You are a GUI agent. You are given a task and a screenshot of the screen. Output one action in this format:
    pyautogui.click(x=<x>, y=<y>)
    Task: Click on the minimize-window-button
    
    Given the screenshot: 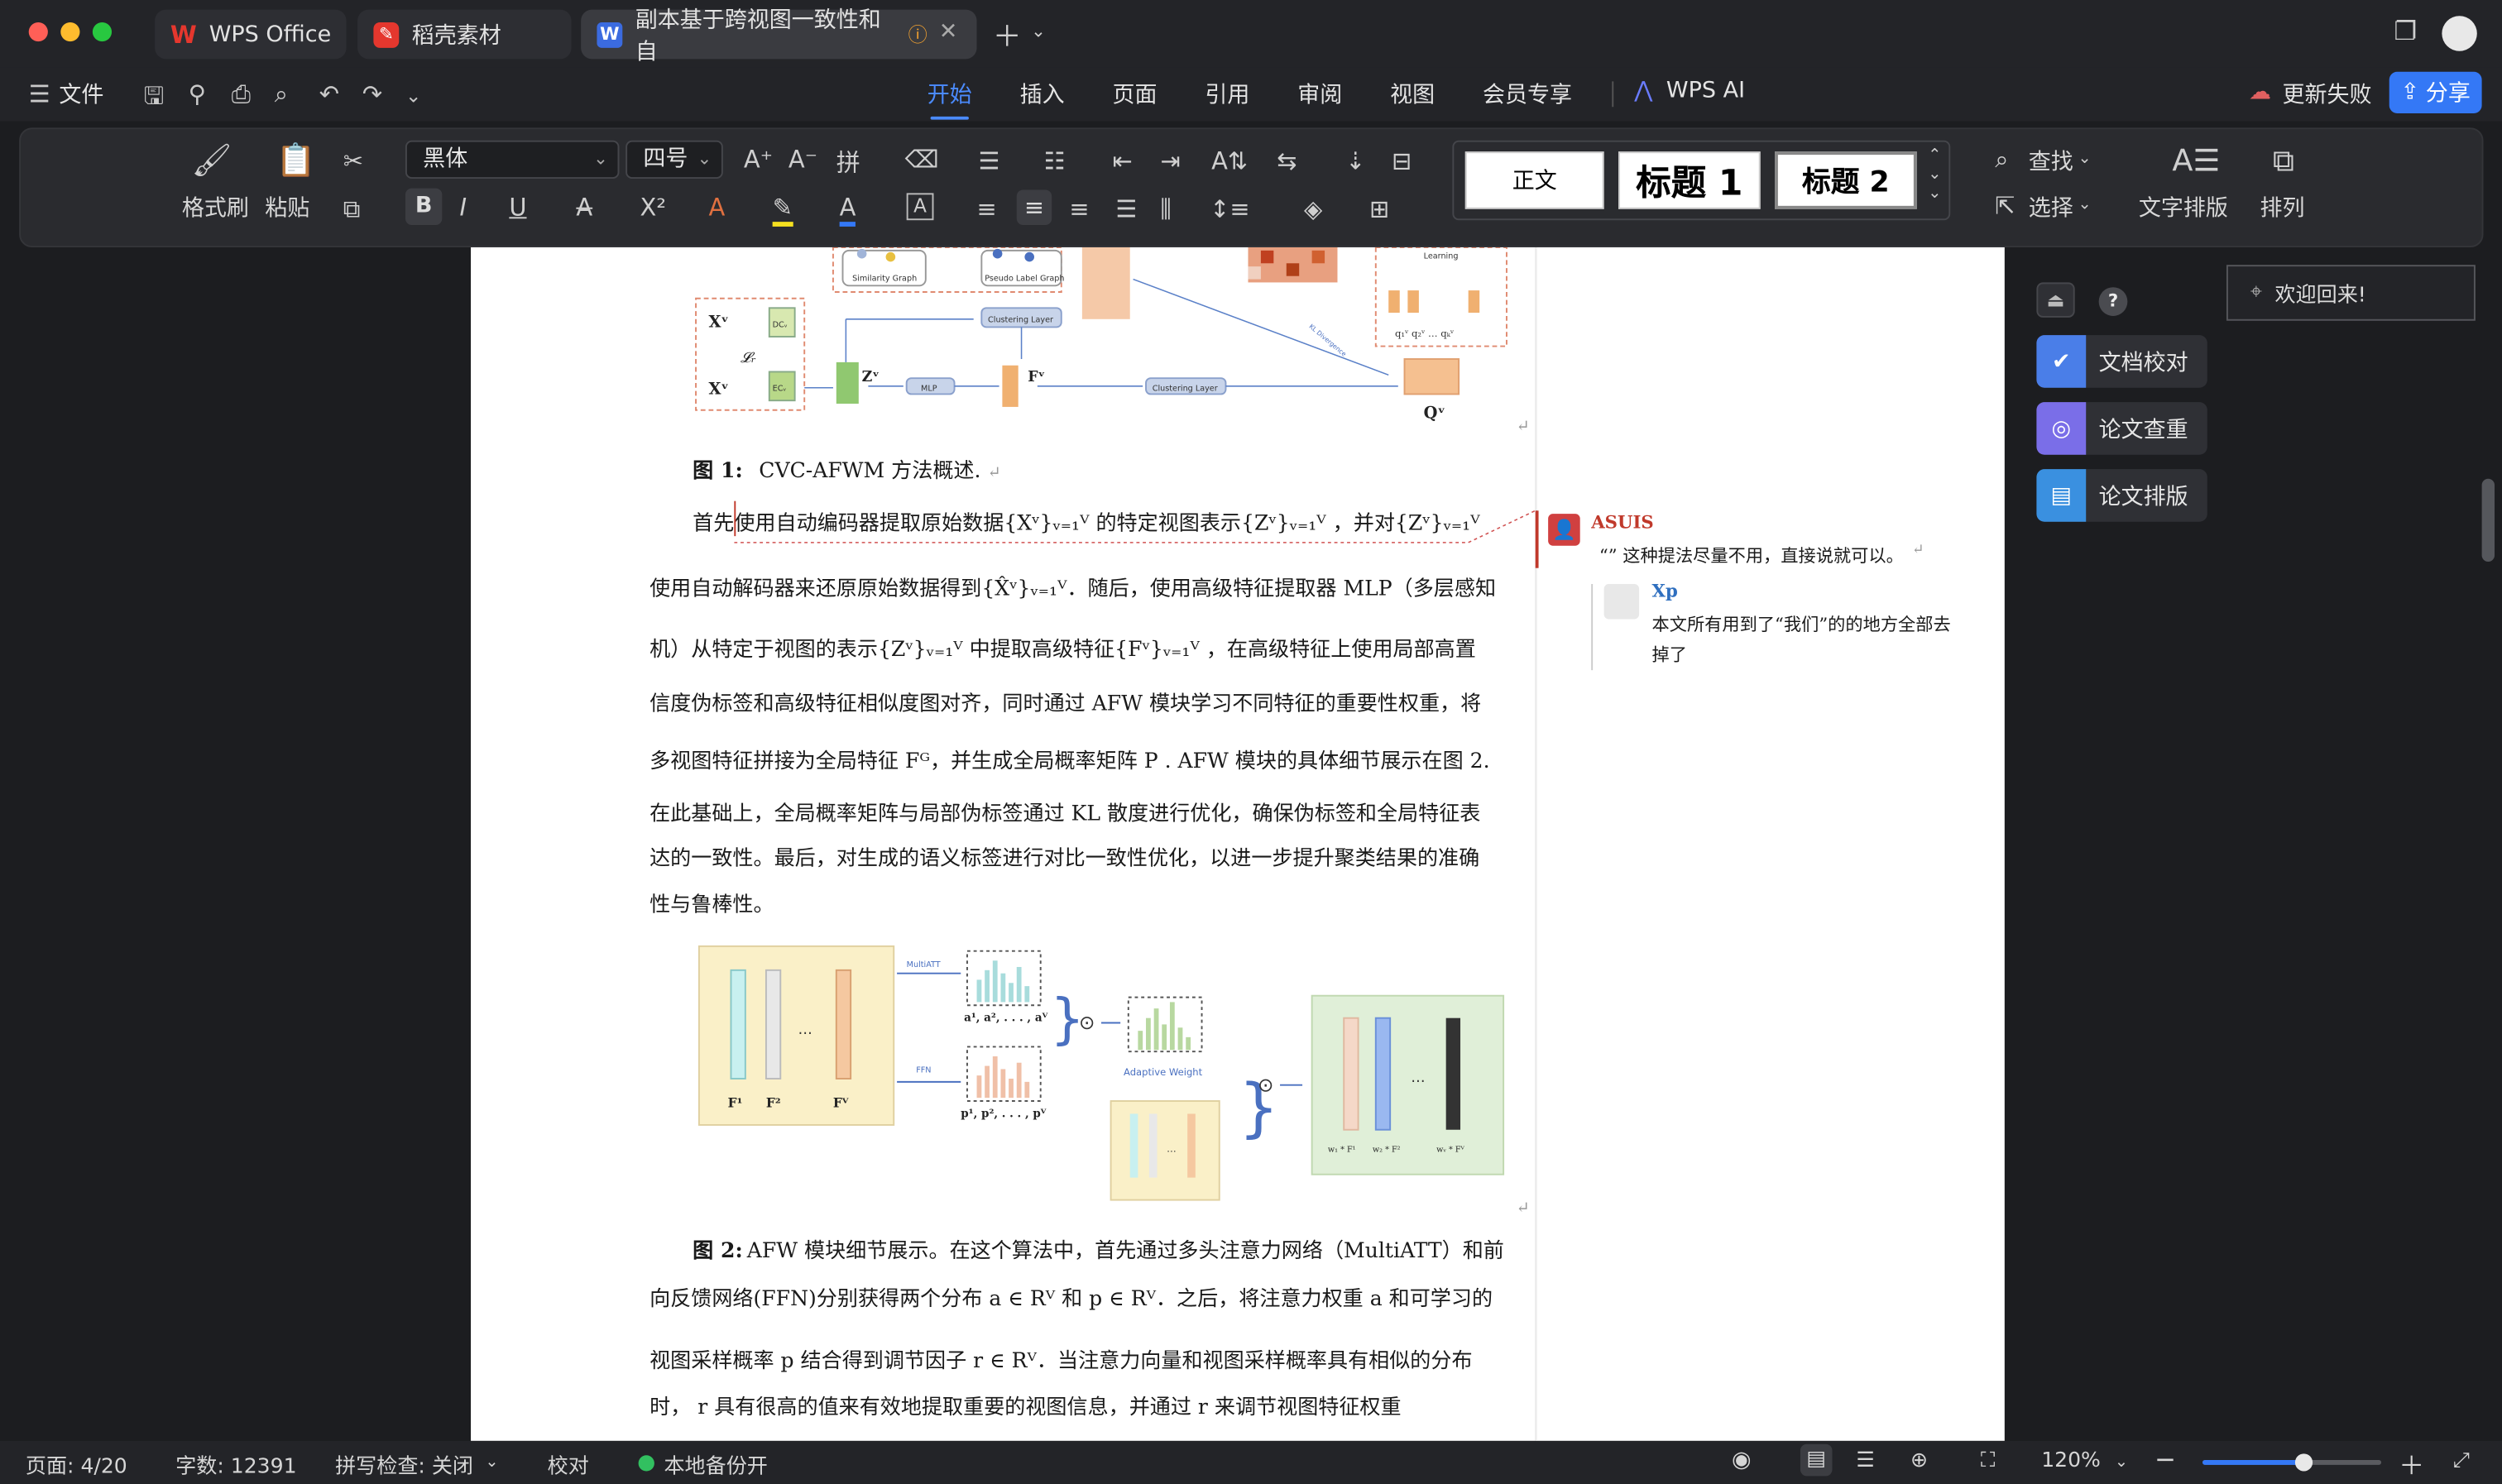 What is the action you would take?
    pyautogui.click(x=70, y=32)
    